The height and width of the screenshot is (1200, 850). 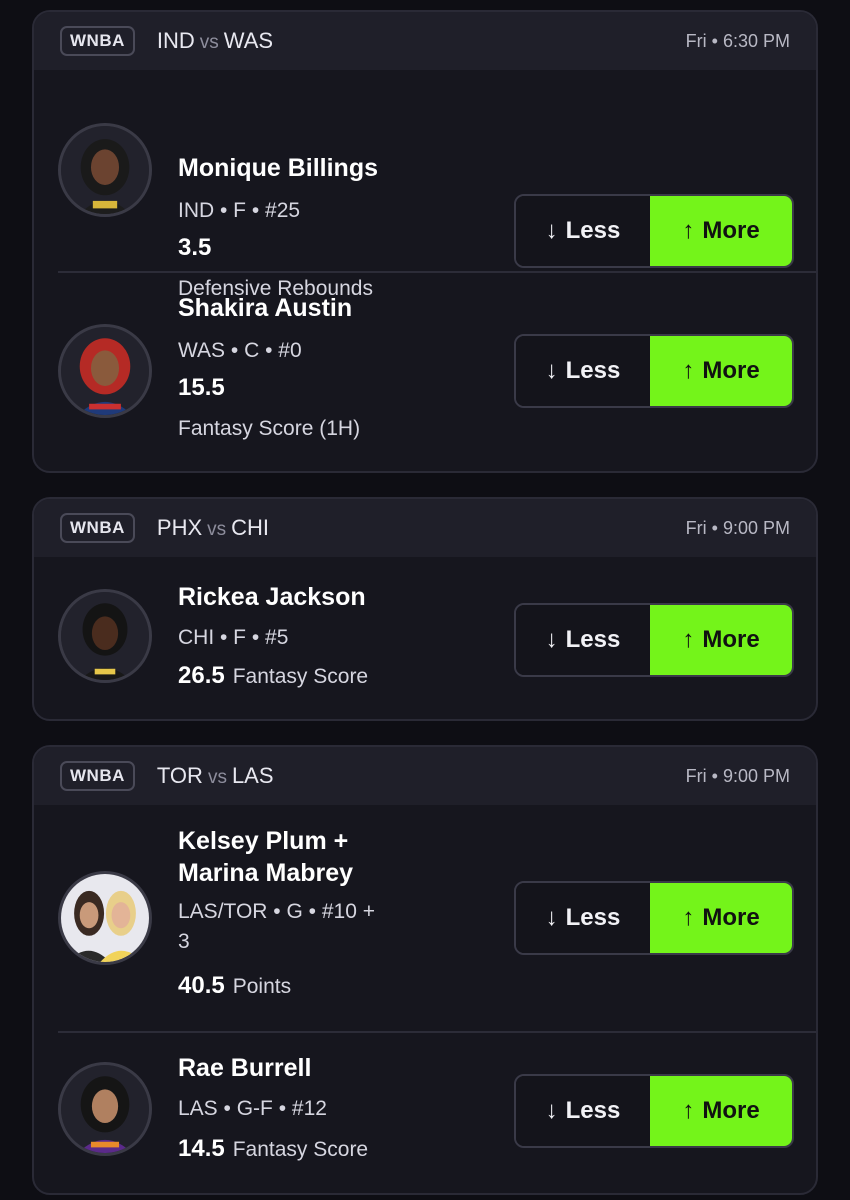 I want to click on player-name: Shakira Austin, so click(x=265, y=308).